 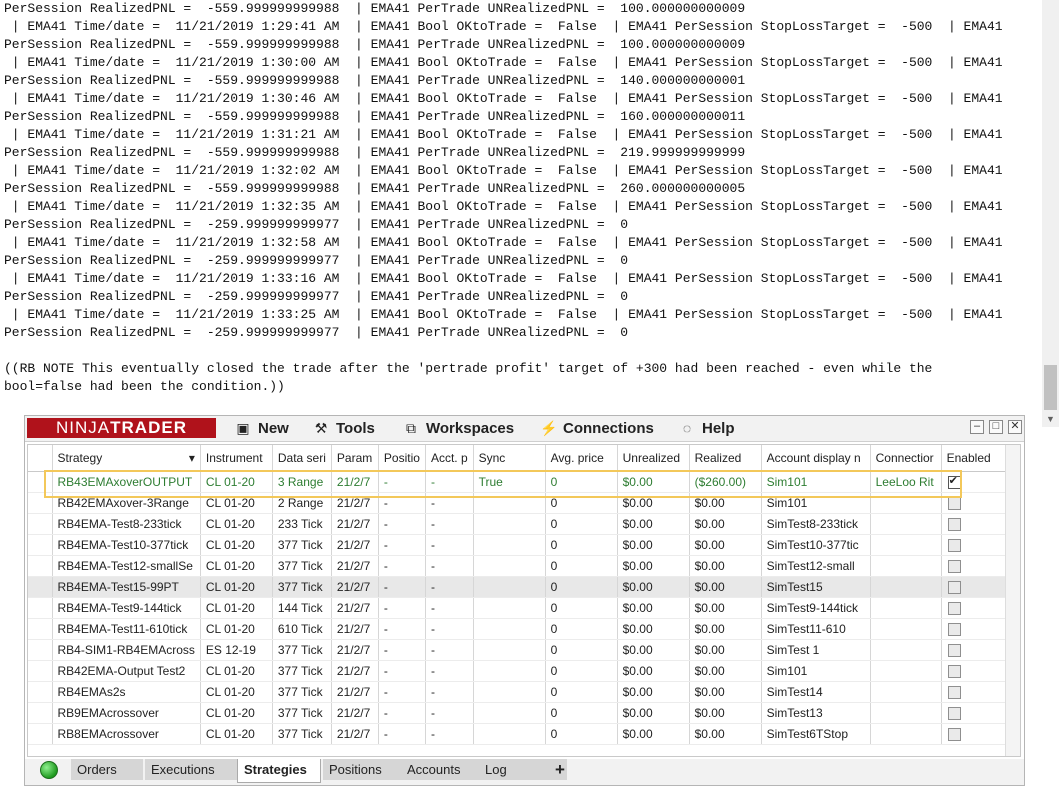 What do you see at coordinates (816, 545) in the screenshot?
I see `cell-account-display-n: SimTest10-377tic` at bounding box center [816, 545].